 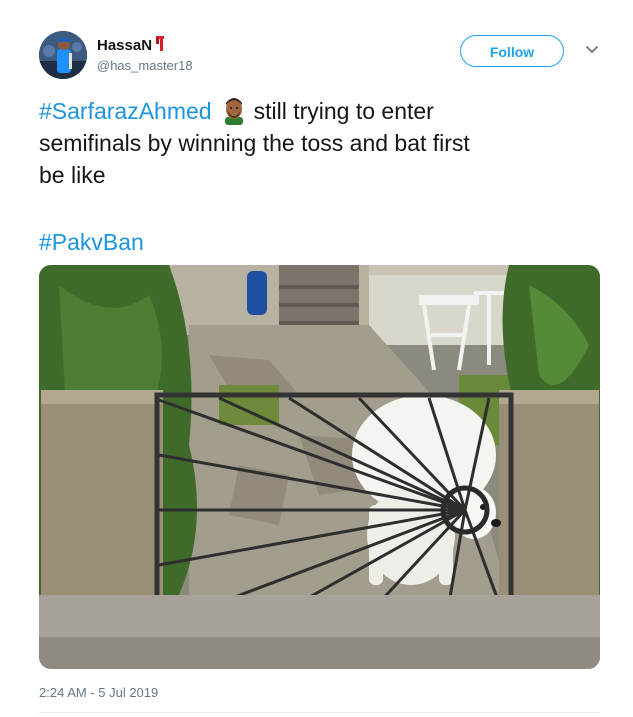 I want to click on bearded-man-emoji-icon, so click(x=233, y=111).